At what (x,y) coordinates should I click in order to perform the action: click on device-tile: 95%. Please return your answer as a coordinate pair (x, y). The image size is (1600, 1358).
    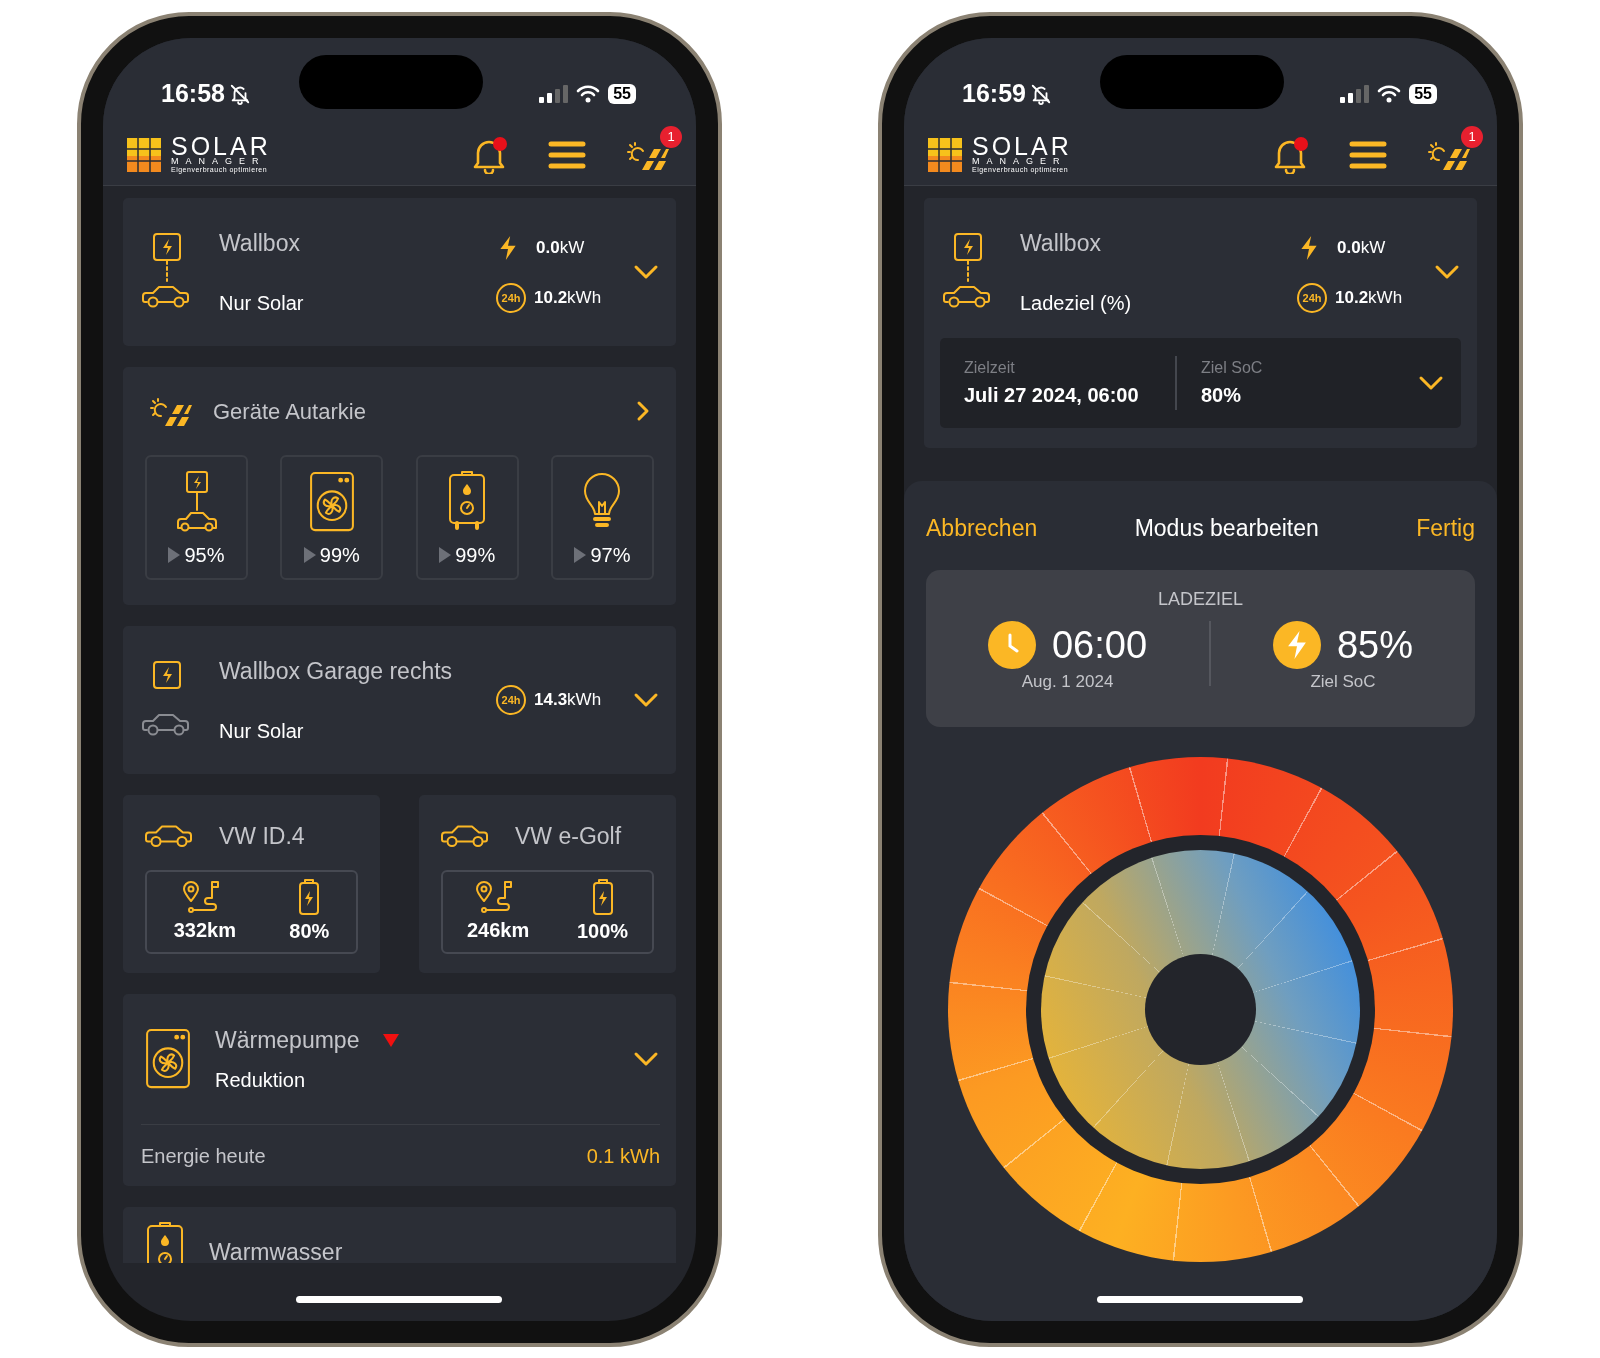
    Looking at the image, I should click on (196, 517).